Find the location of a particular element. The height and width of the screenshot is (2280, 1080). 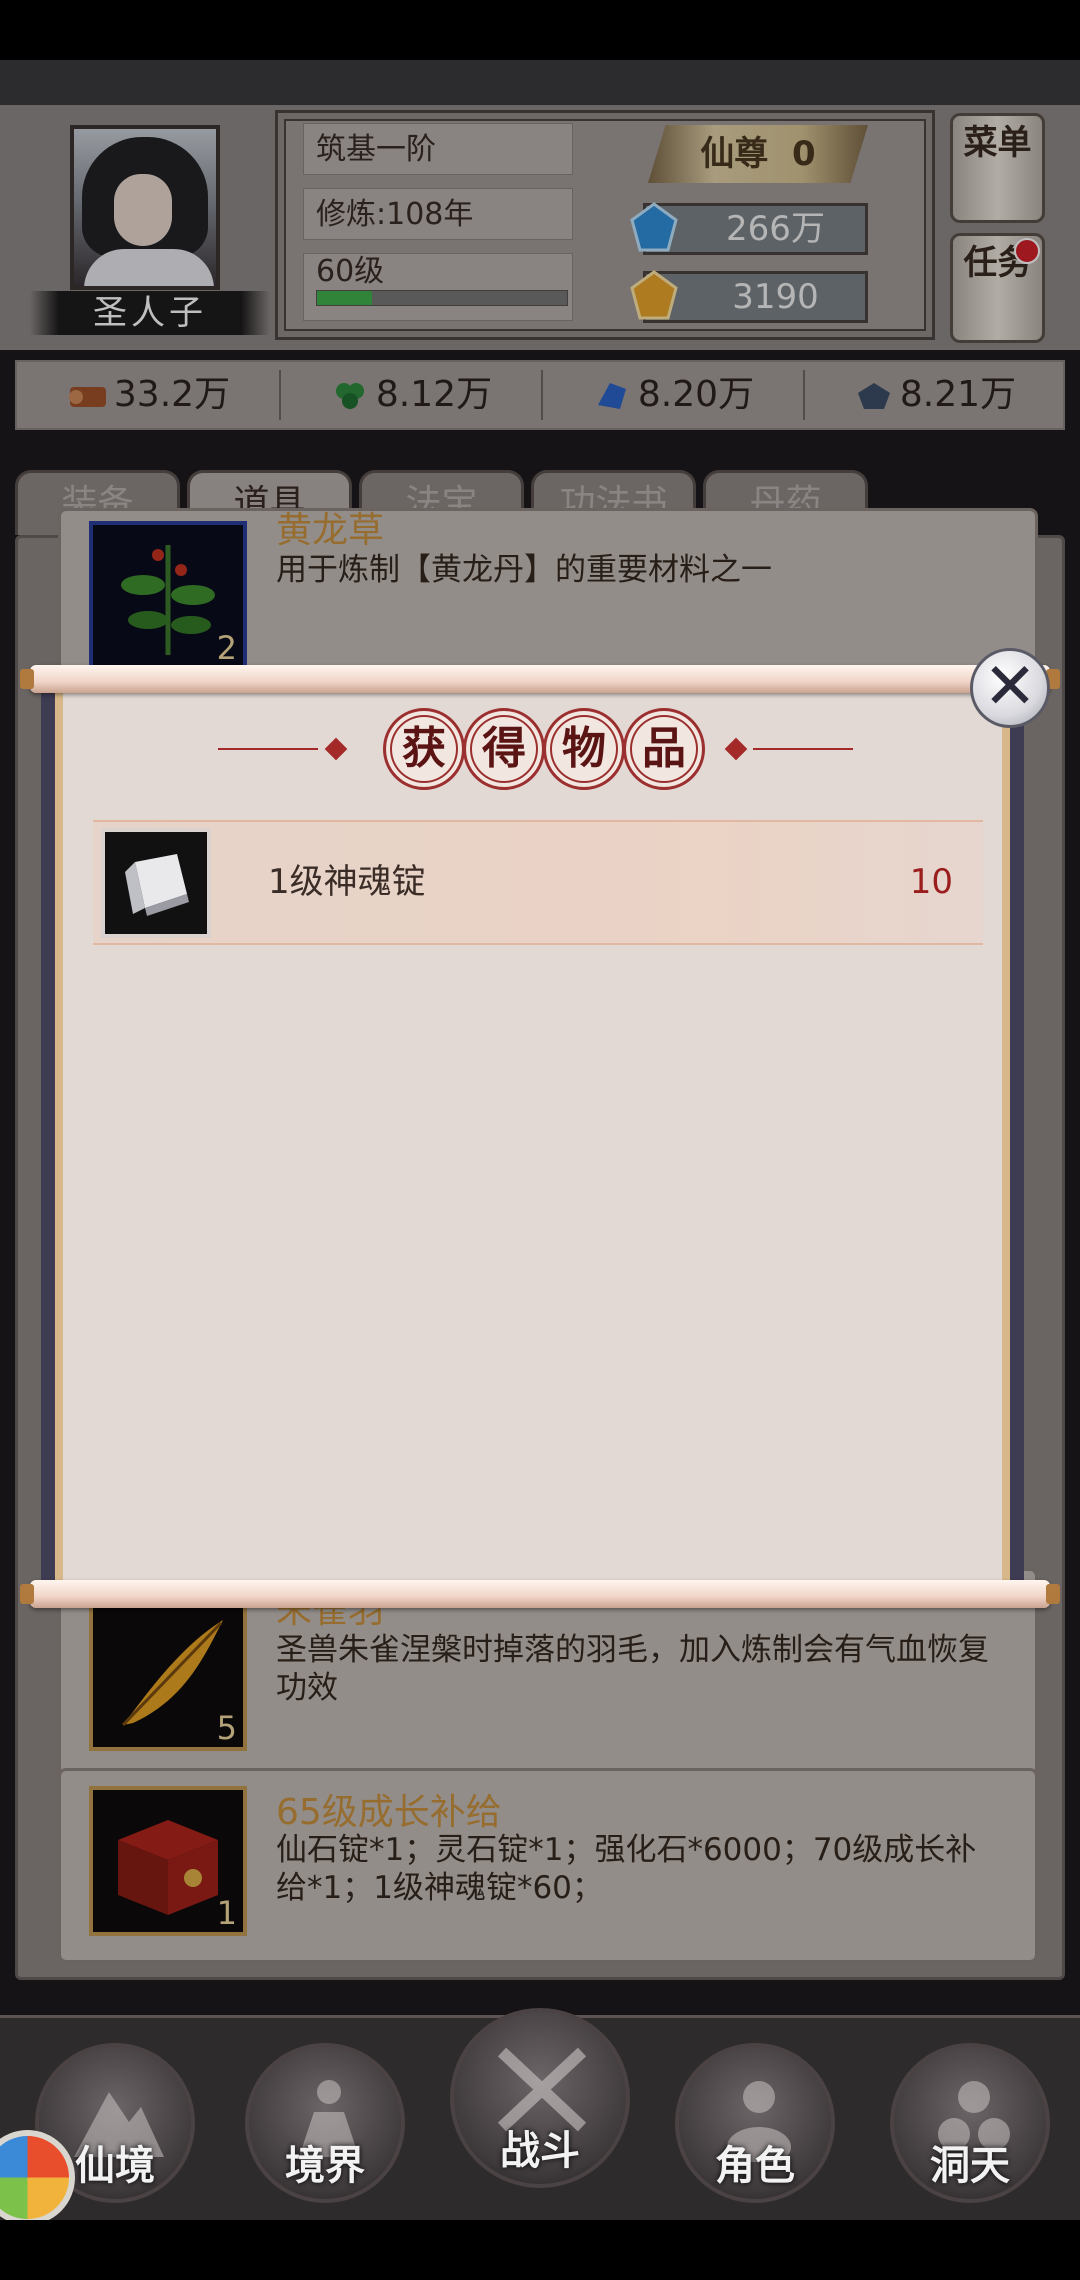

close-icon: ✕ is located at coordinates (1010, 688).